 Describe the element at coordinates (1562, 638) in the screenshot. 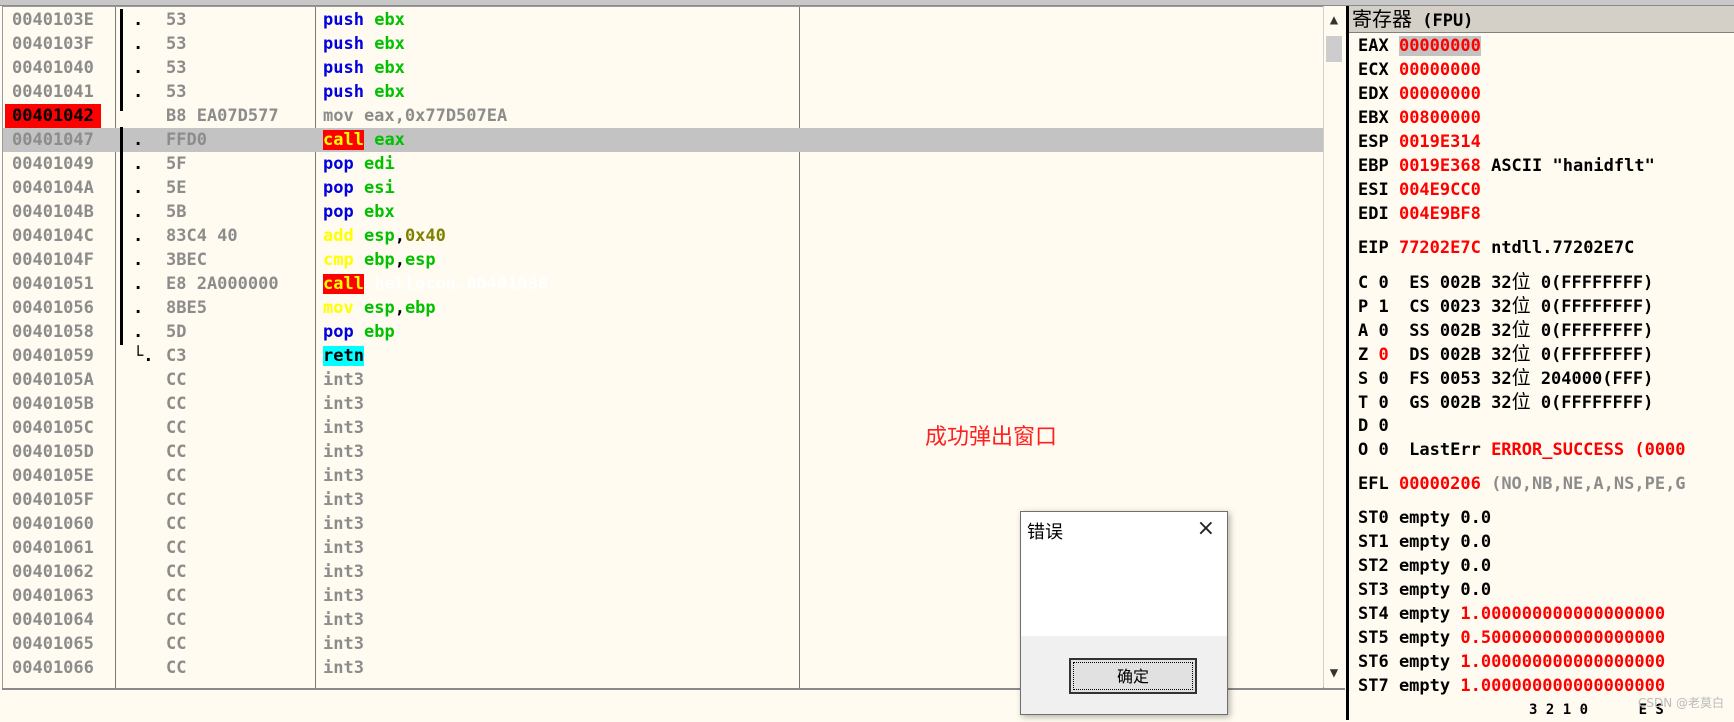

I see `fpu-register-value: 0.500000000000000000` at that location.